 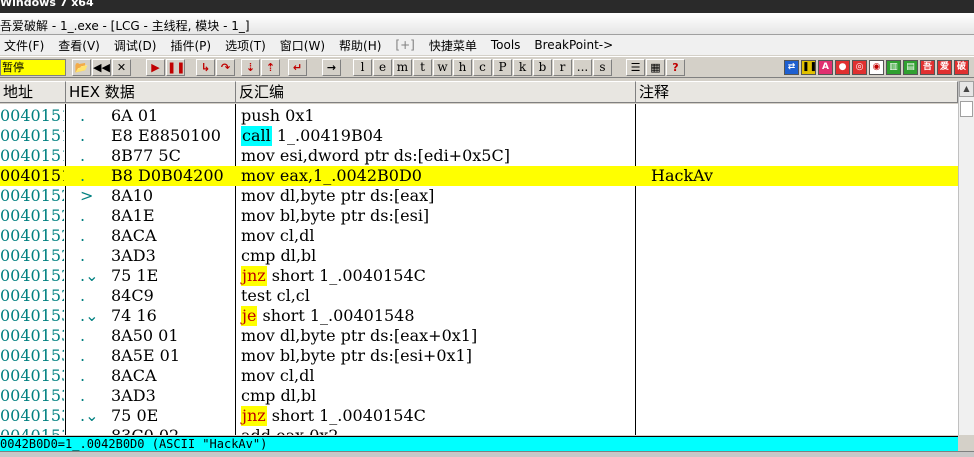 I want to click on window-button-e: e, so click(x=382, y=67).